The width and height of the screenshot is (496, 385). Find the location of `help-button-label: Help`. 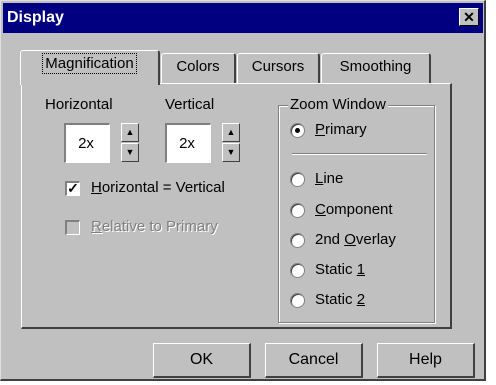

help-button-label: Help is located at coordinates (425, 359).